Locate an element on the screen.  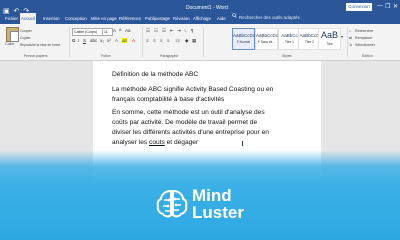
tab-fichier: Fichier is located at coordinates (11, 18).